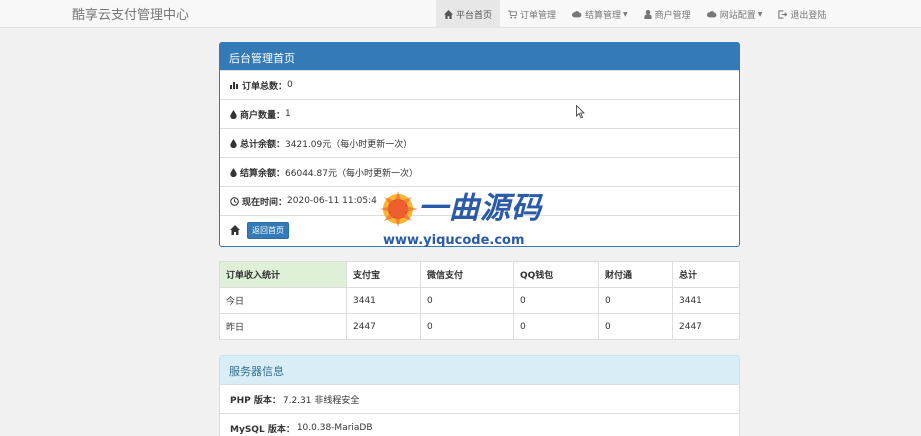 The width and height of the screenshot is (921, 436). What do you see at coordinates (783, 14) in the screenshot?
I see `logout-icon` at bounding box center [783, 14].